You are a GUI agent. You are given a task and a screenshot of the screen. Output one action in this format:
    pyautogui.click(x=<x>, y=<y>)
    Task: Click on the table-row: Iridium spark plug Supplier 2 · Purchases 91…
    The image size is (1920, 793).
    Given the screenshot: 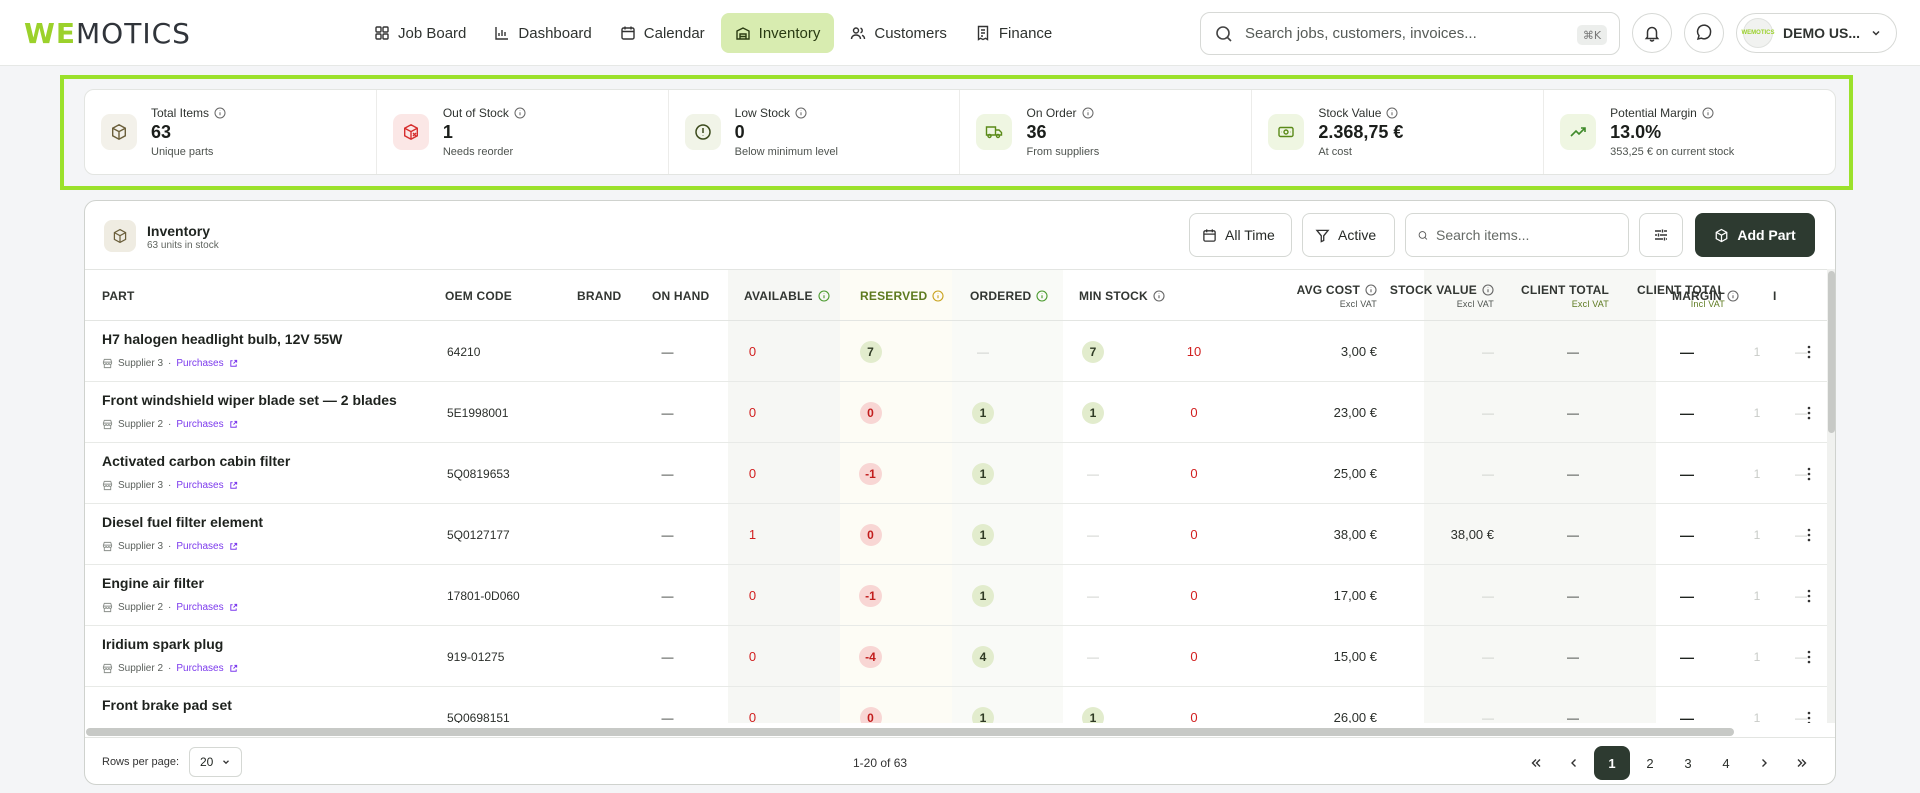 What is the action you would take?
    pyautogui.click(x=956, y=656)
    